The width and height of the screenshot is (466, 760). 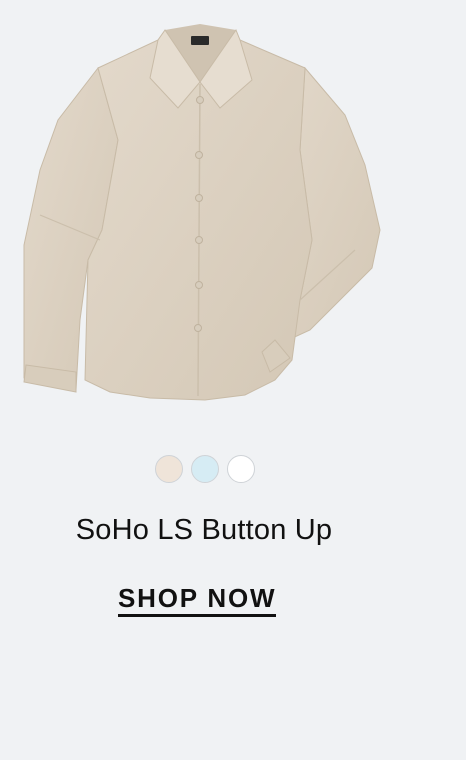 What do you see at coordinates (169, 469) in the screenshot?
I see `swatch-beige` at bounding box center [169, 469].